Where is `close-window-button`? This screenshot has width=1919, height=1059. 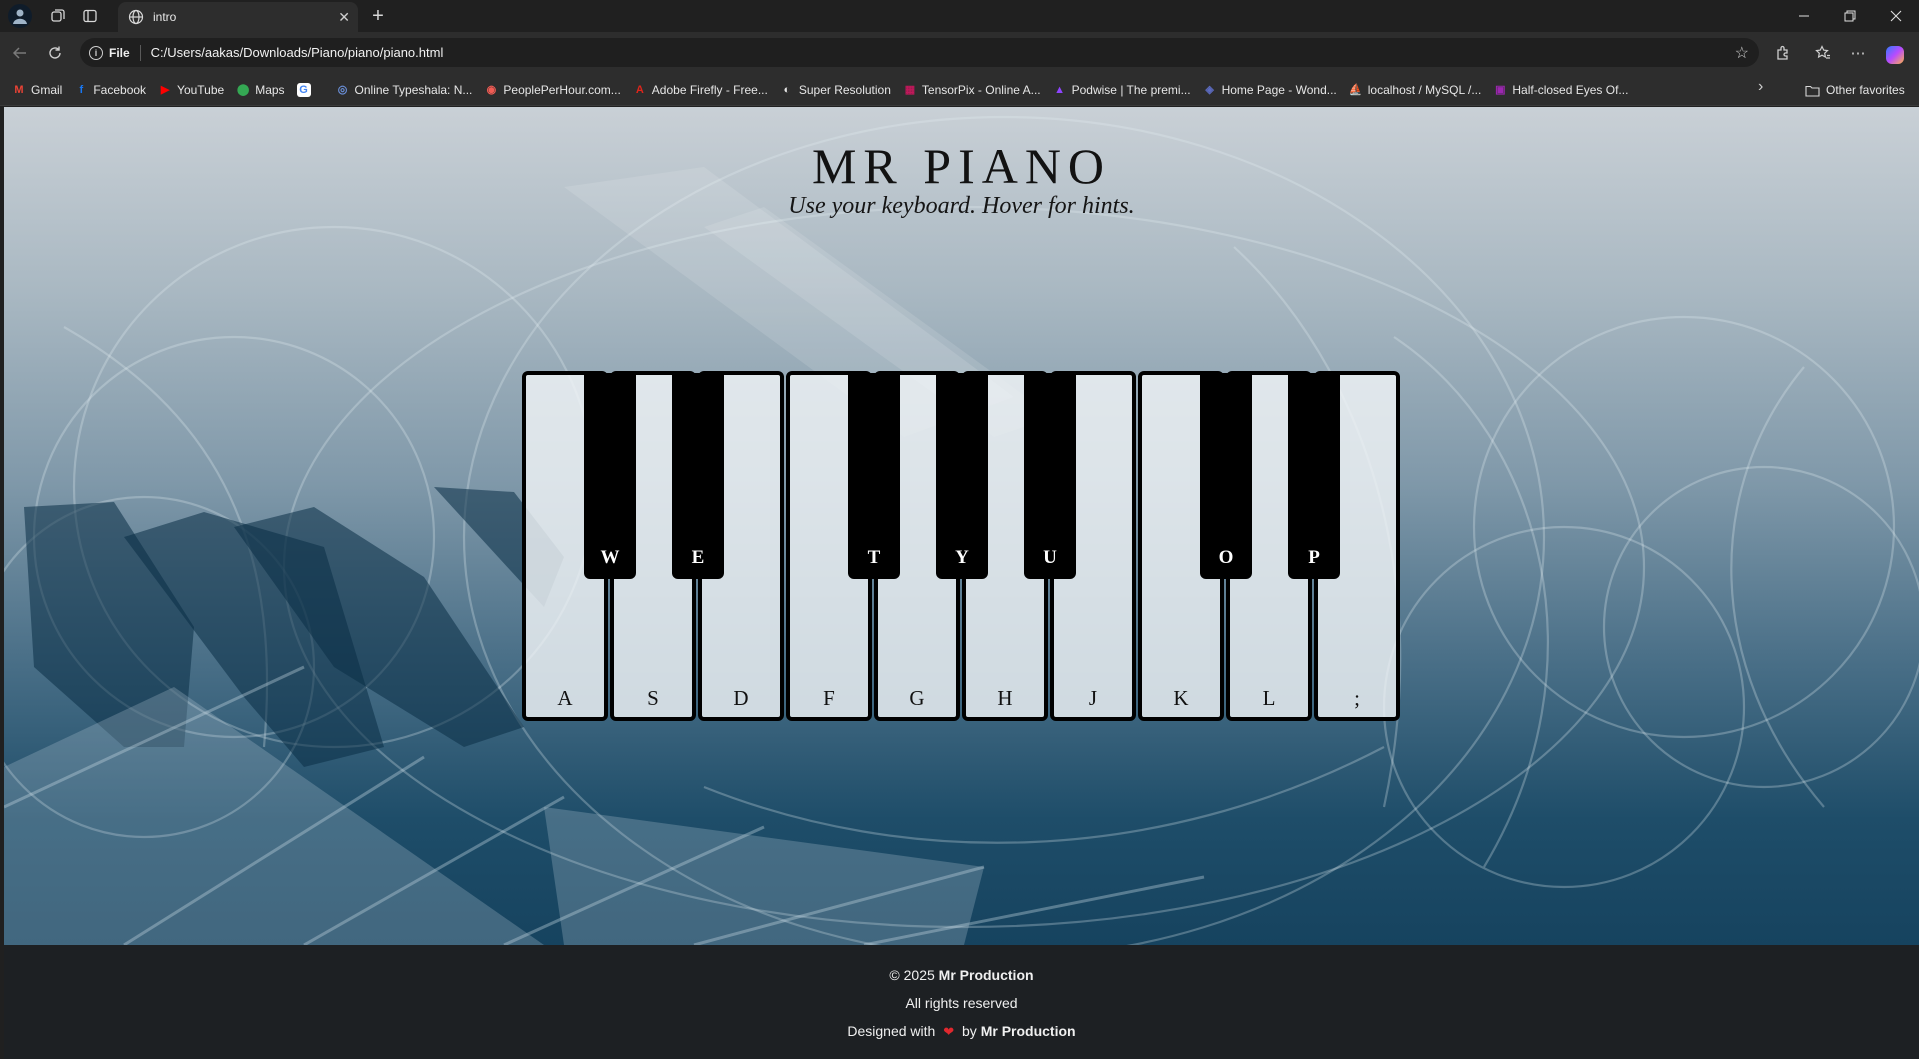 close-window-button is located at coordinates (1896, 16).